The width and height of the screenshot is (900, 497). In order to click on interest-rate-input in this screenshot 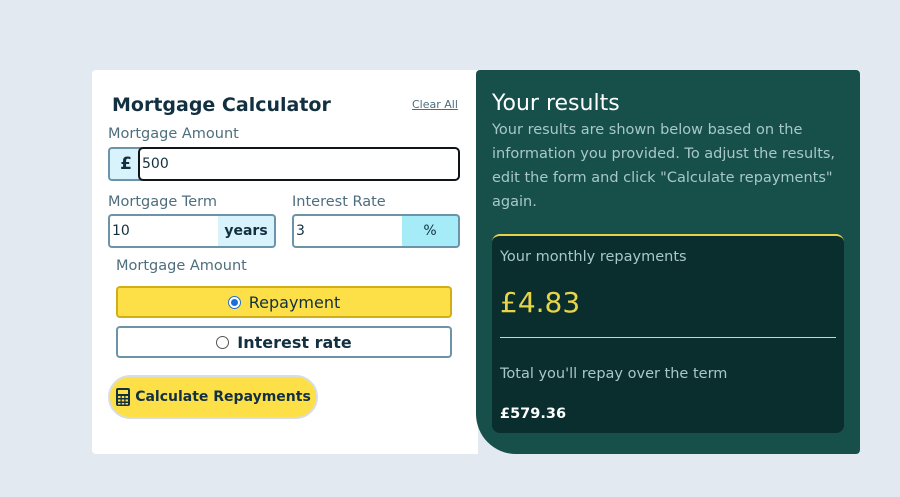, I will do `click(348, 231)`.